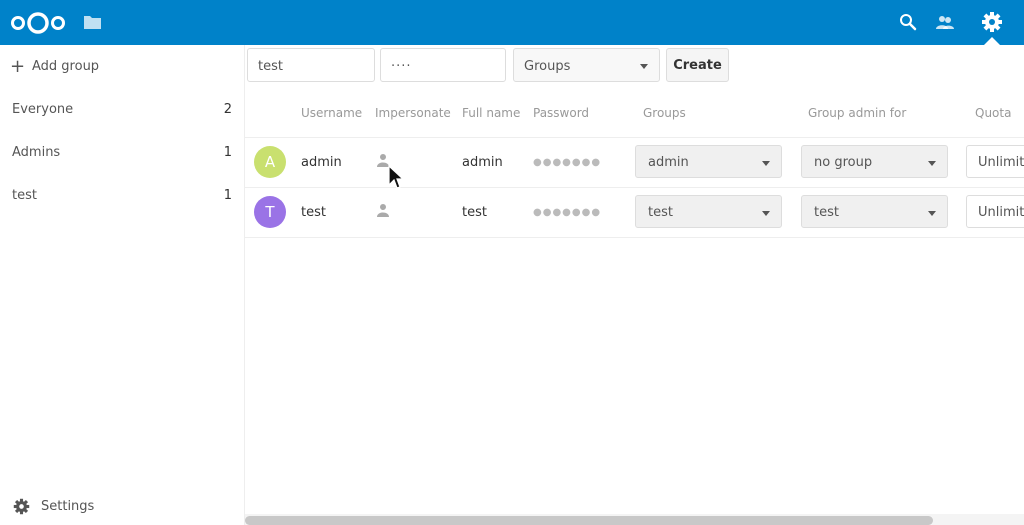  Describe the element at coordinates (843, 162) in the screenshot. I see `group-admin-value: no group` at that location.